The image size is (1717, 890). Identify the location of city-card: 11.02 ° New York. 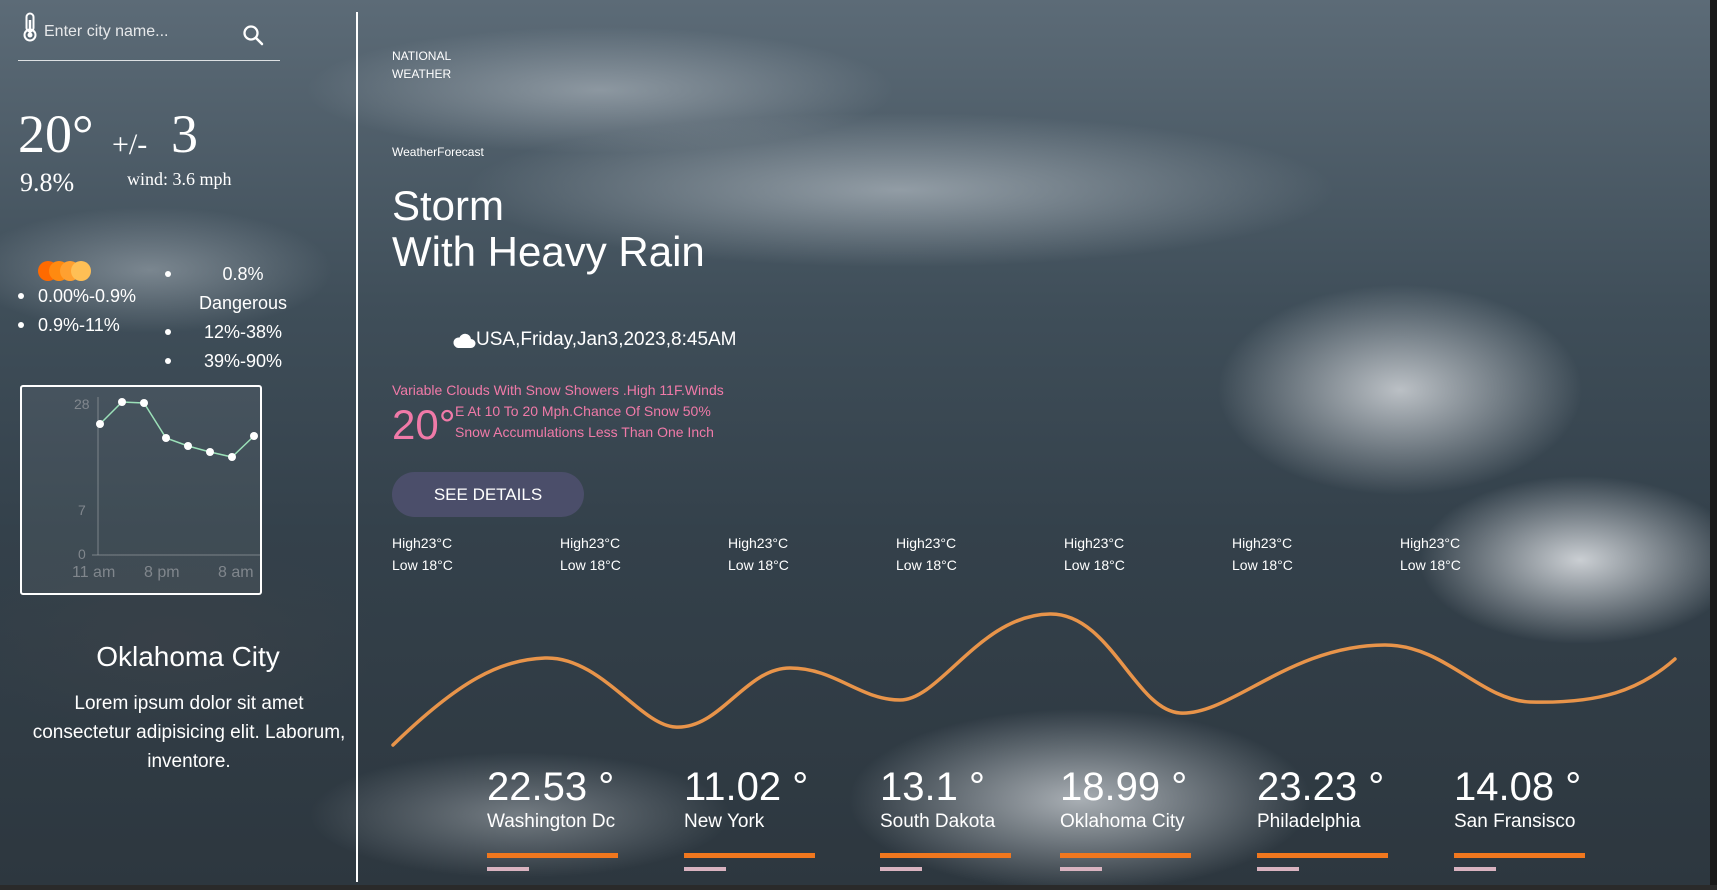
(754, 818).